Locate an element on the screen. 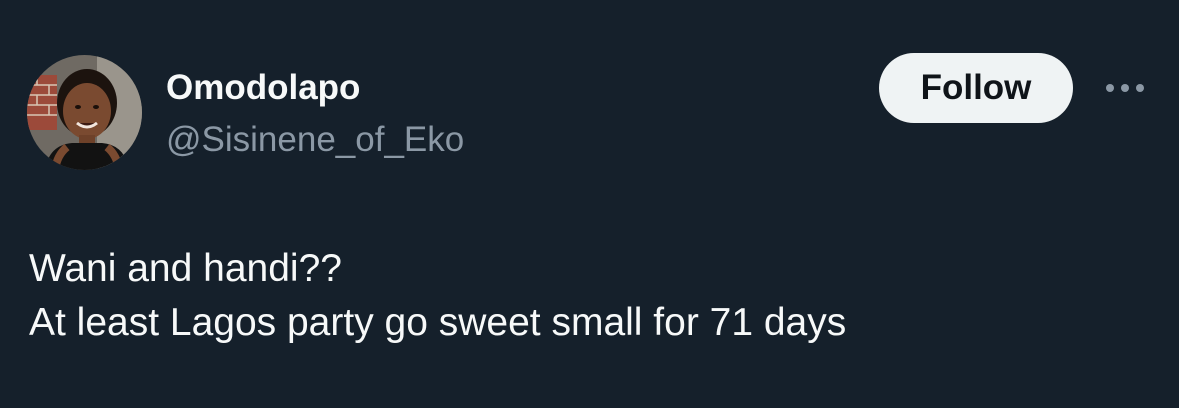 This screenshot has height=408, width=1179. display-name: Omodolapo is located at coordinates (263, 88).